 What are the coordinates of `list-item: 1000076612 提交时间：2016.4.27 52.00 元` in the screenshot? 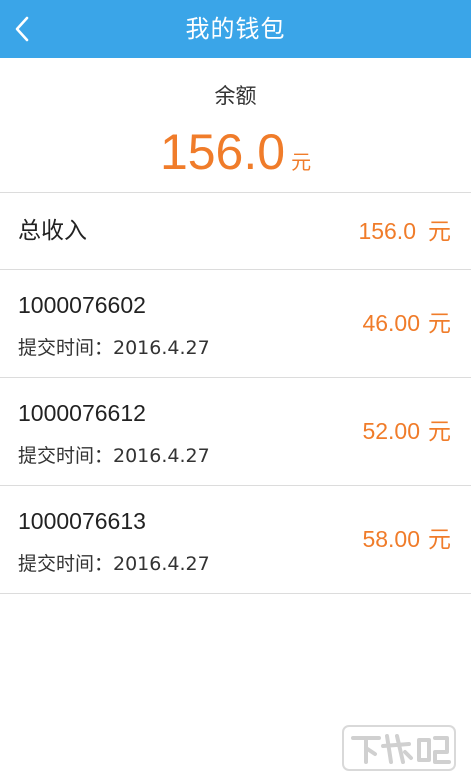 It's located at (235, 432).